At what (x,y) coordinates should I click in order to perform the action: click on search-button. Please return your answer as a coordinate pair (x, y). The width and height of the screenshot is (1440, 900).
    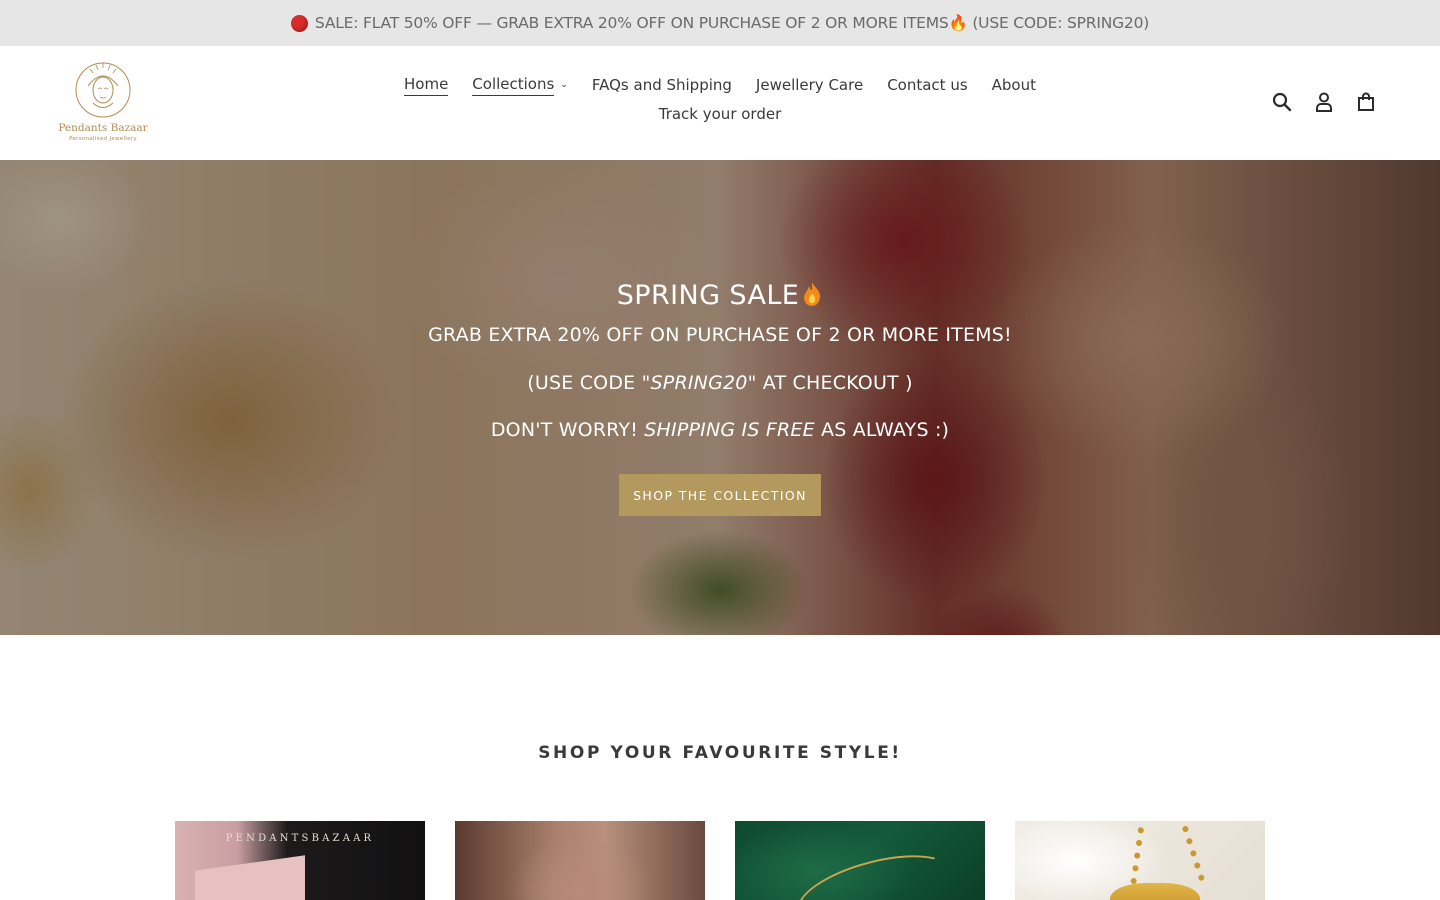
    Looking at the image, I should click on (1282, 102).